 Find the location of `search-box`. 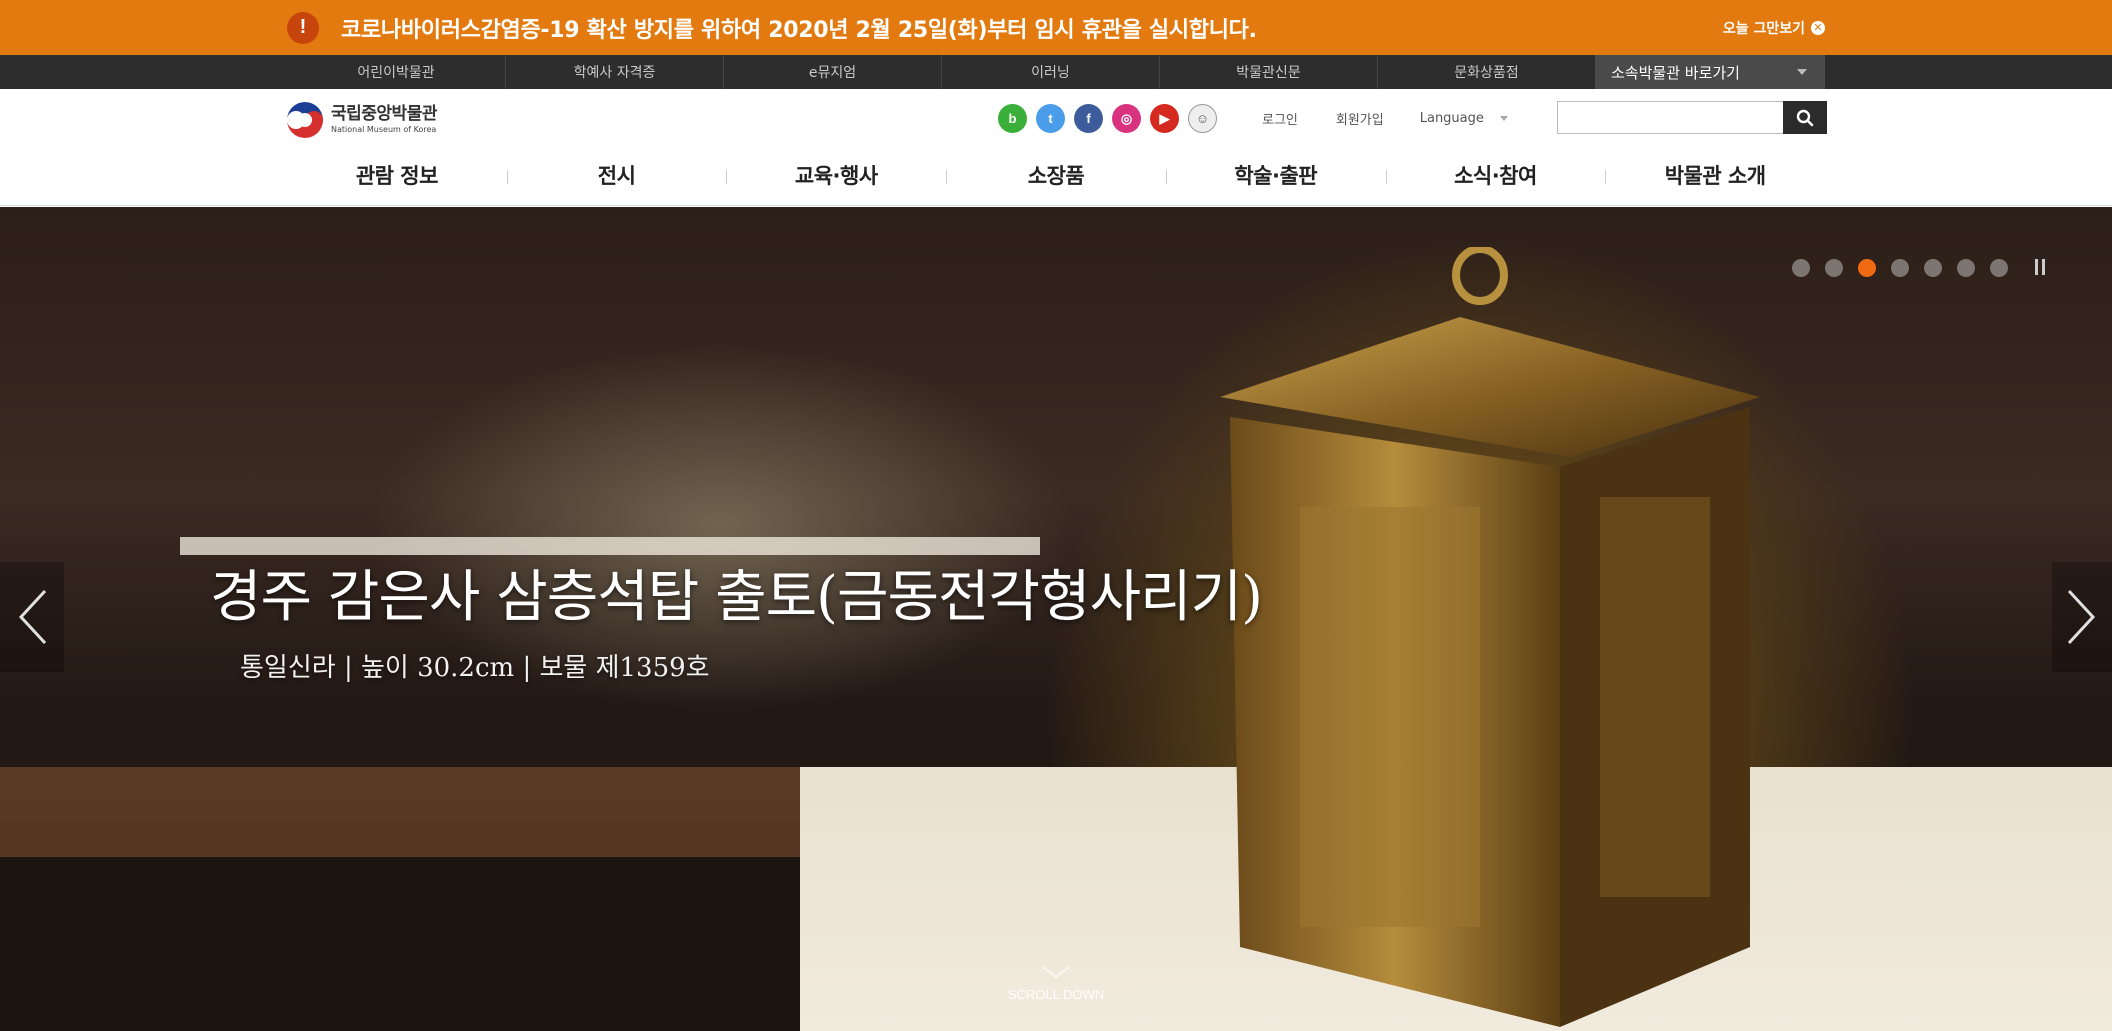

search-box is located at coordinates (1692, 117).